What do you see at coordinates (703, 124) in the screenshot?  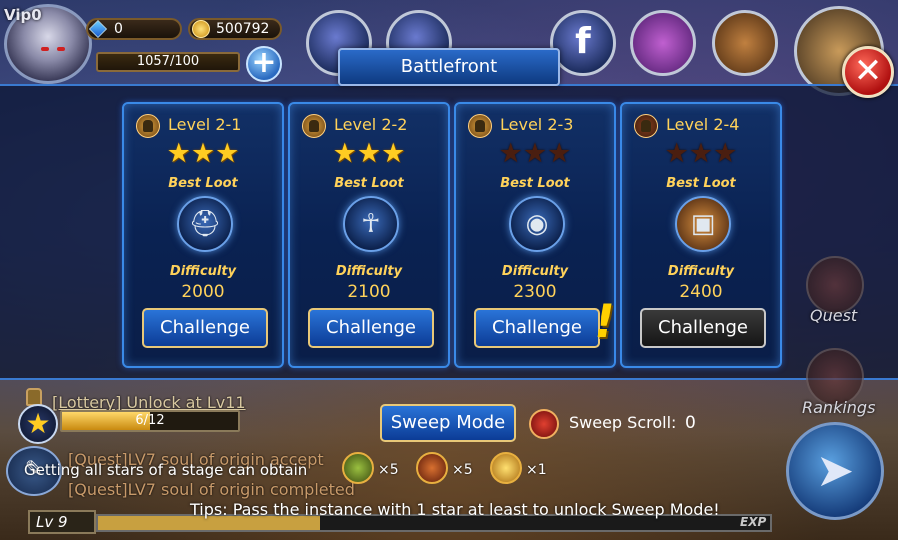 I see `level-name: Level 2-4` at bounding box center [703, 124].